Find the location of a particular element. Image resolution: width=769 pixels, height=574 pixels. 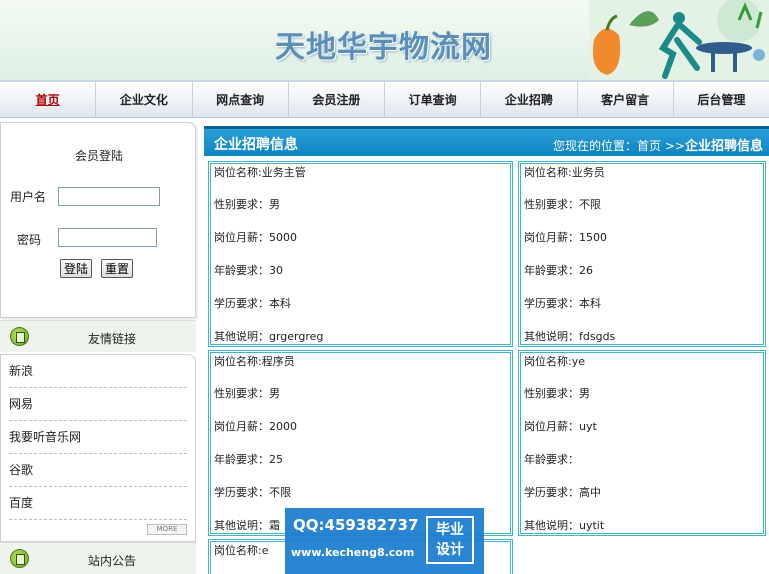

notice-title: 站内公告 is located at coordinates (111, 561).